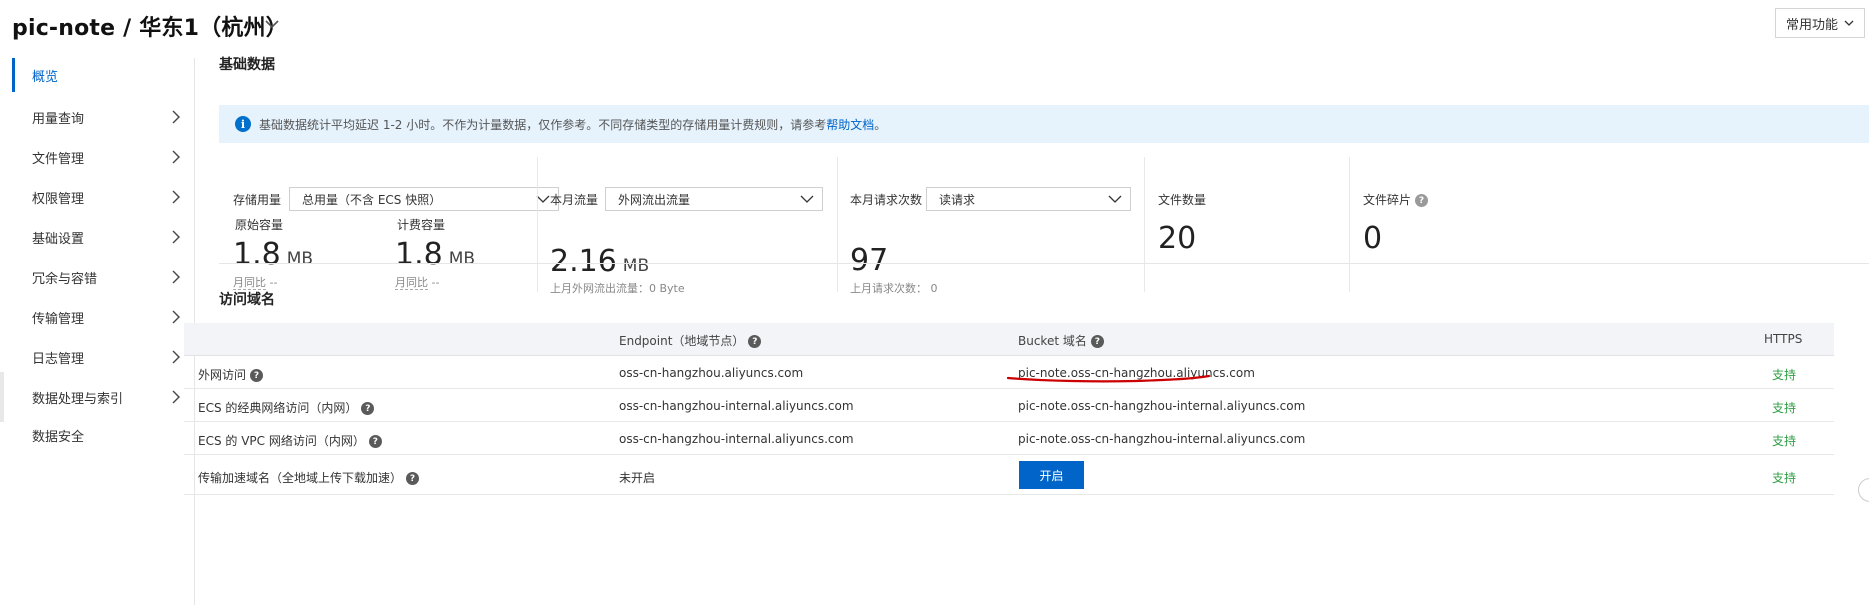 This screenshot has height=605, width=1869. What do you see at coordinates (309, 477) in the screenshot?
I see `row-name: 传输加速域名（全地域上传下载加速）?` at bounding box center [309, 477].